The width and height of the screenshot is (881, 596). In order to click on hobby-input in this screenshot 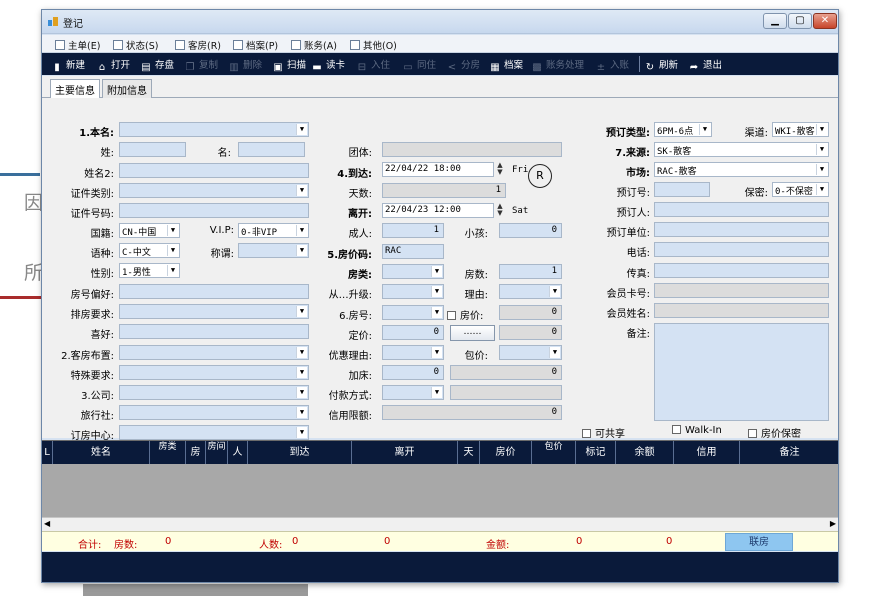, I will do `click(214, 331)`.